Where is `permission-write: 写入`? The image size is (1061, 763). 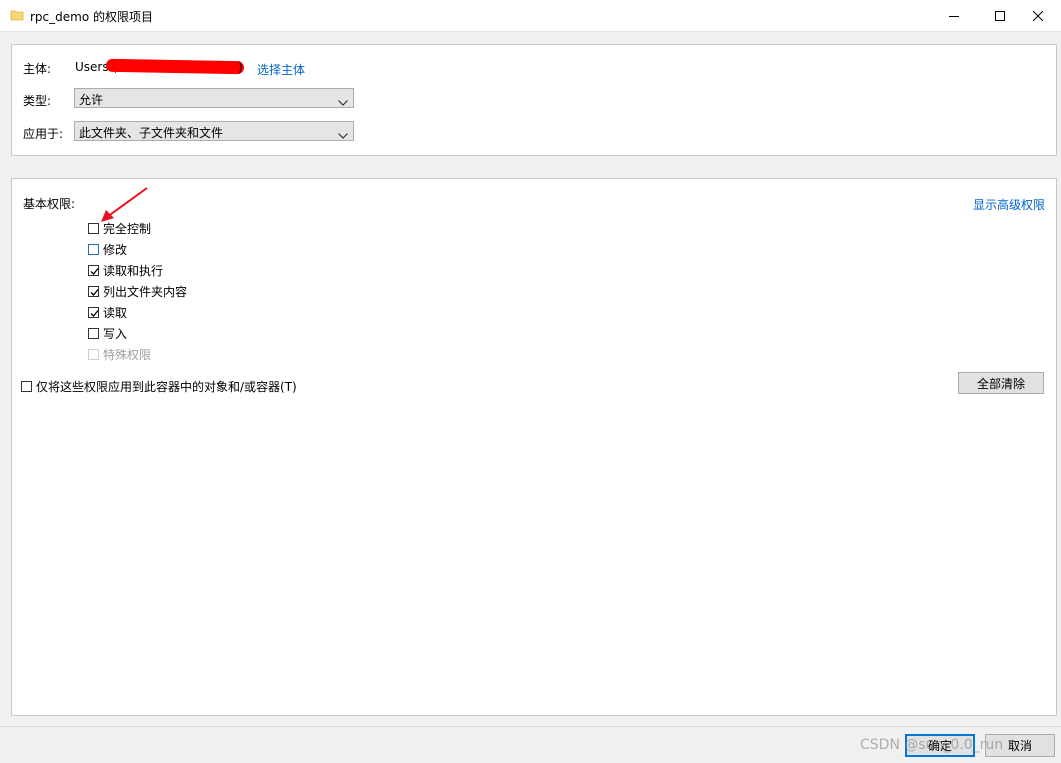
permission-write: 写入 is located at coordinates (107, 333).